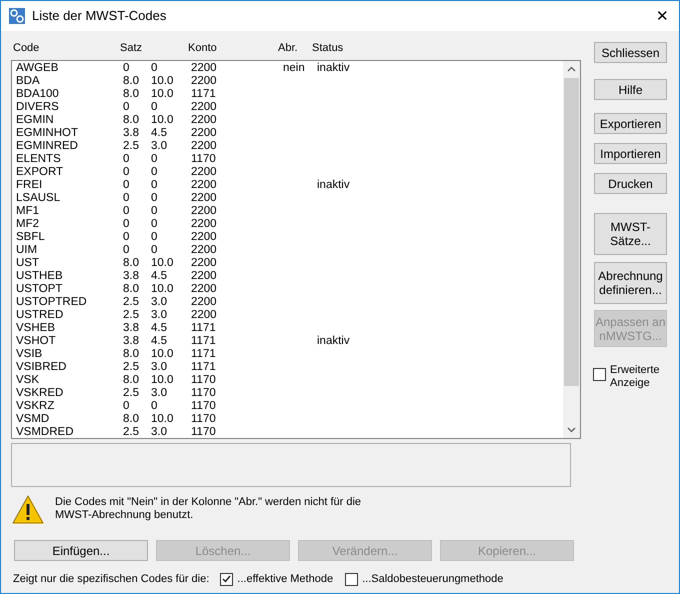 The image size is (680, 594). Describe the element at coordinates (630, 89) in the screenshot. I see `button: Hilfe` at that location.